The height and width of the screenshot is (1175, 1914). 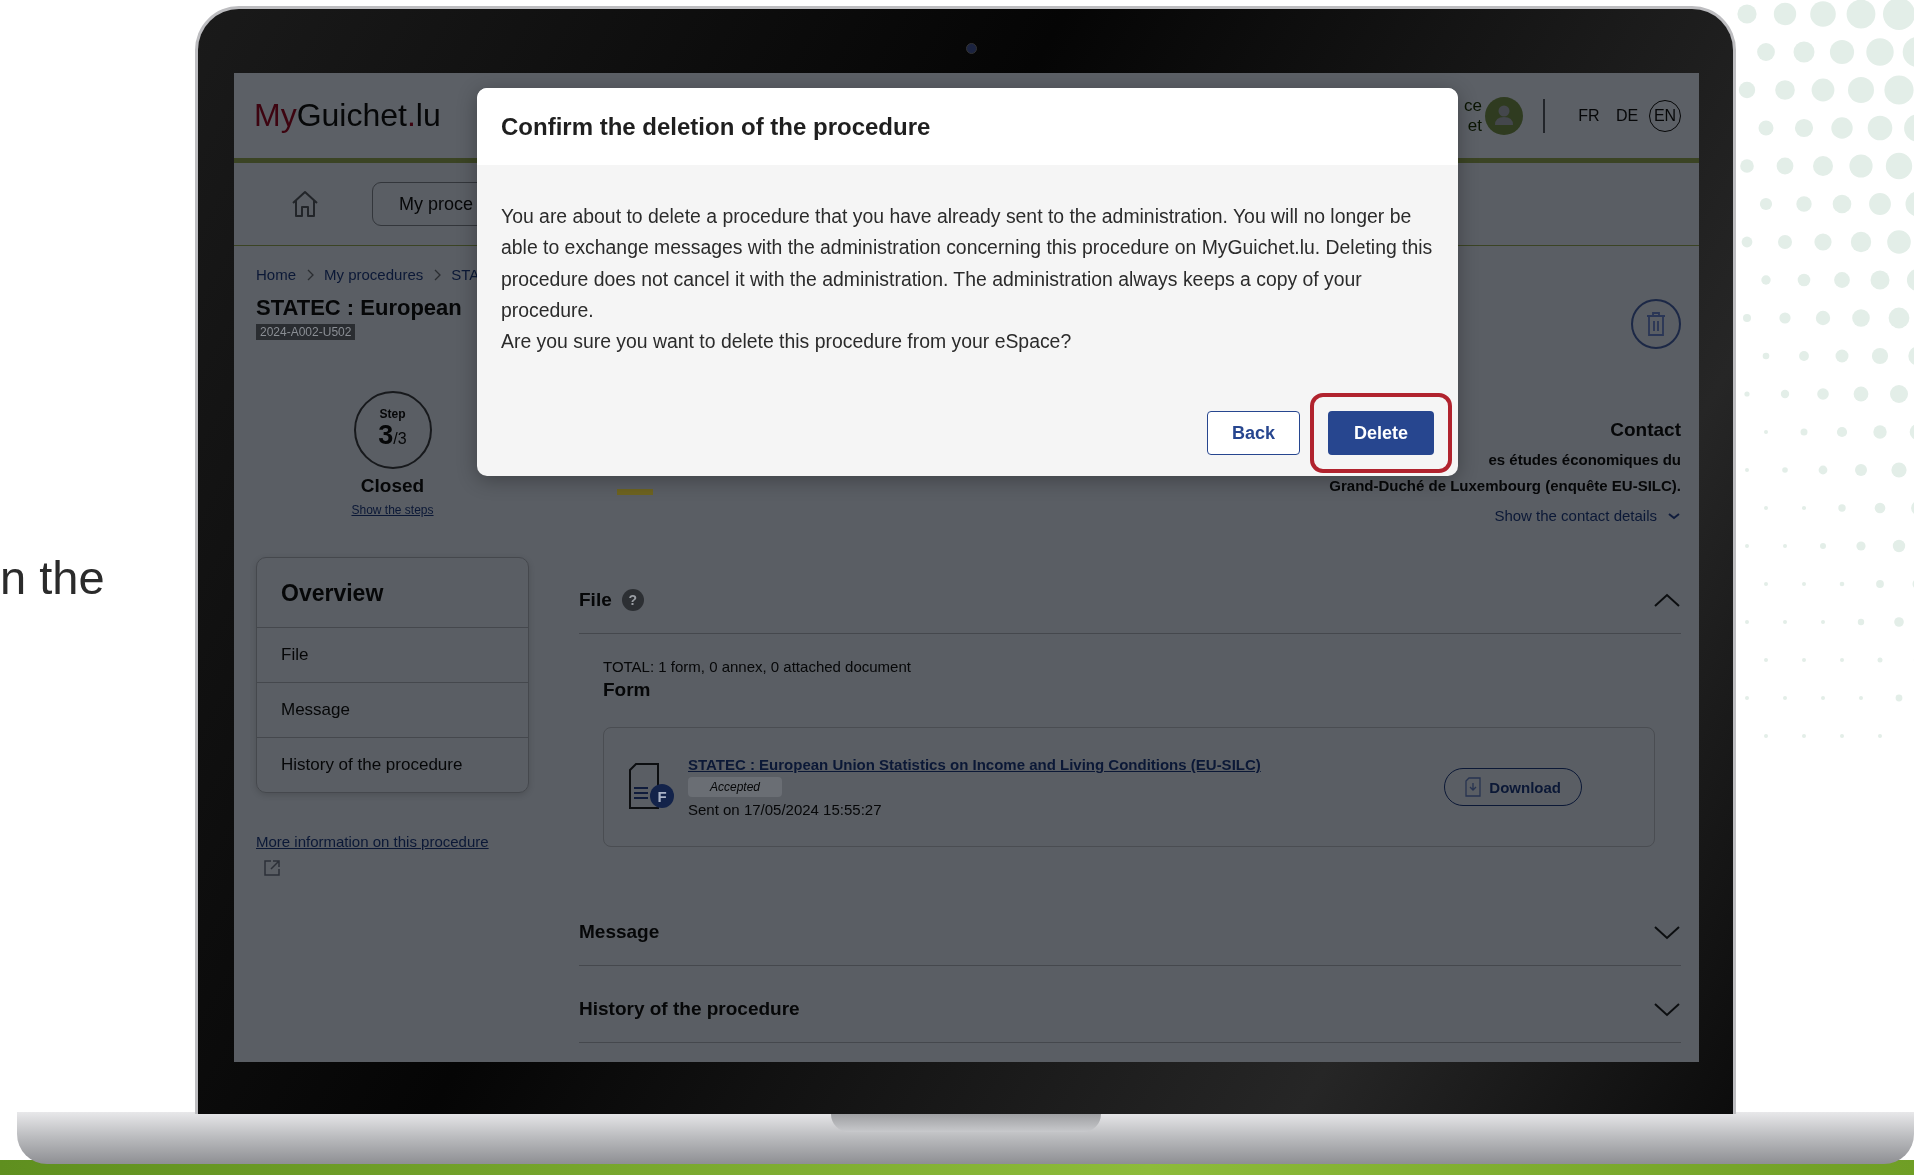 I want to click on contact-text: Grand-Duché de Luxembourg (enquête EU-SILC)., so click(x=1505, y=486).